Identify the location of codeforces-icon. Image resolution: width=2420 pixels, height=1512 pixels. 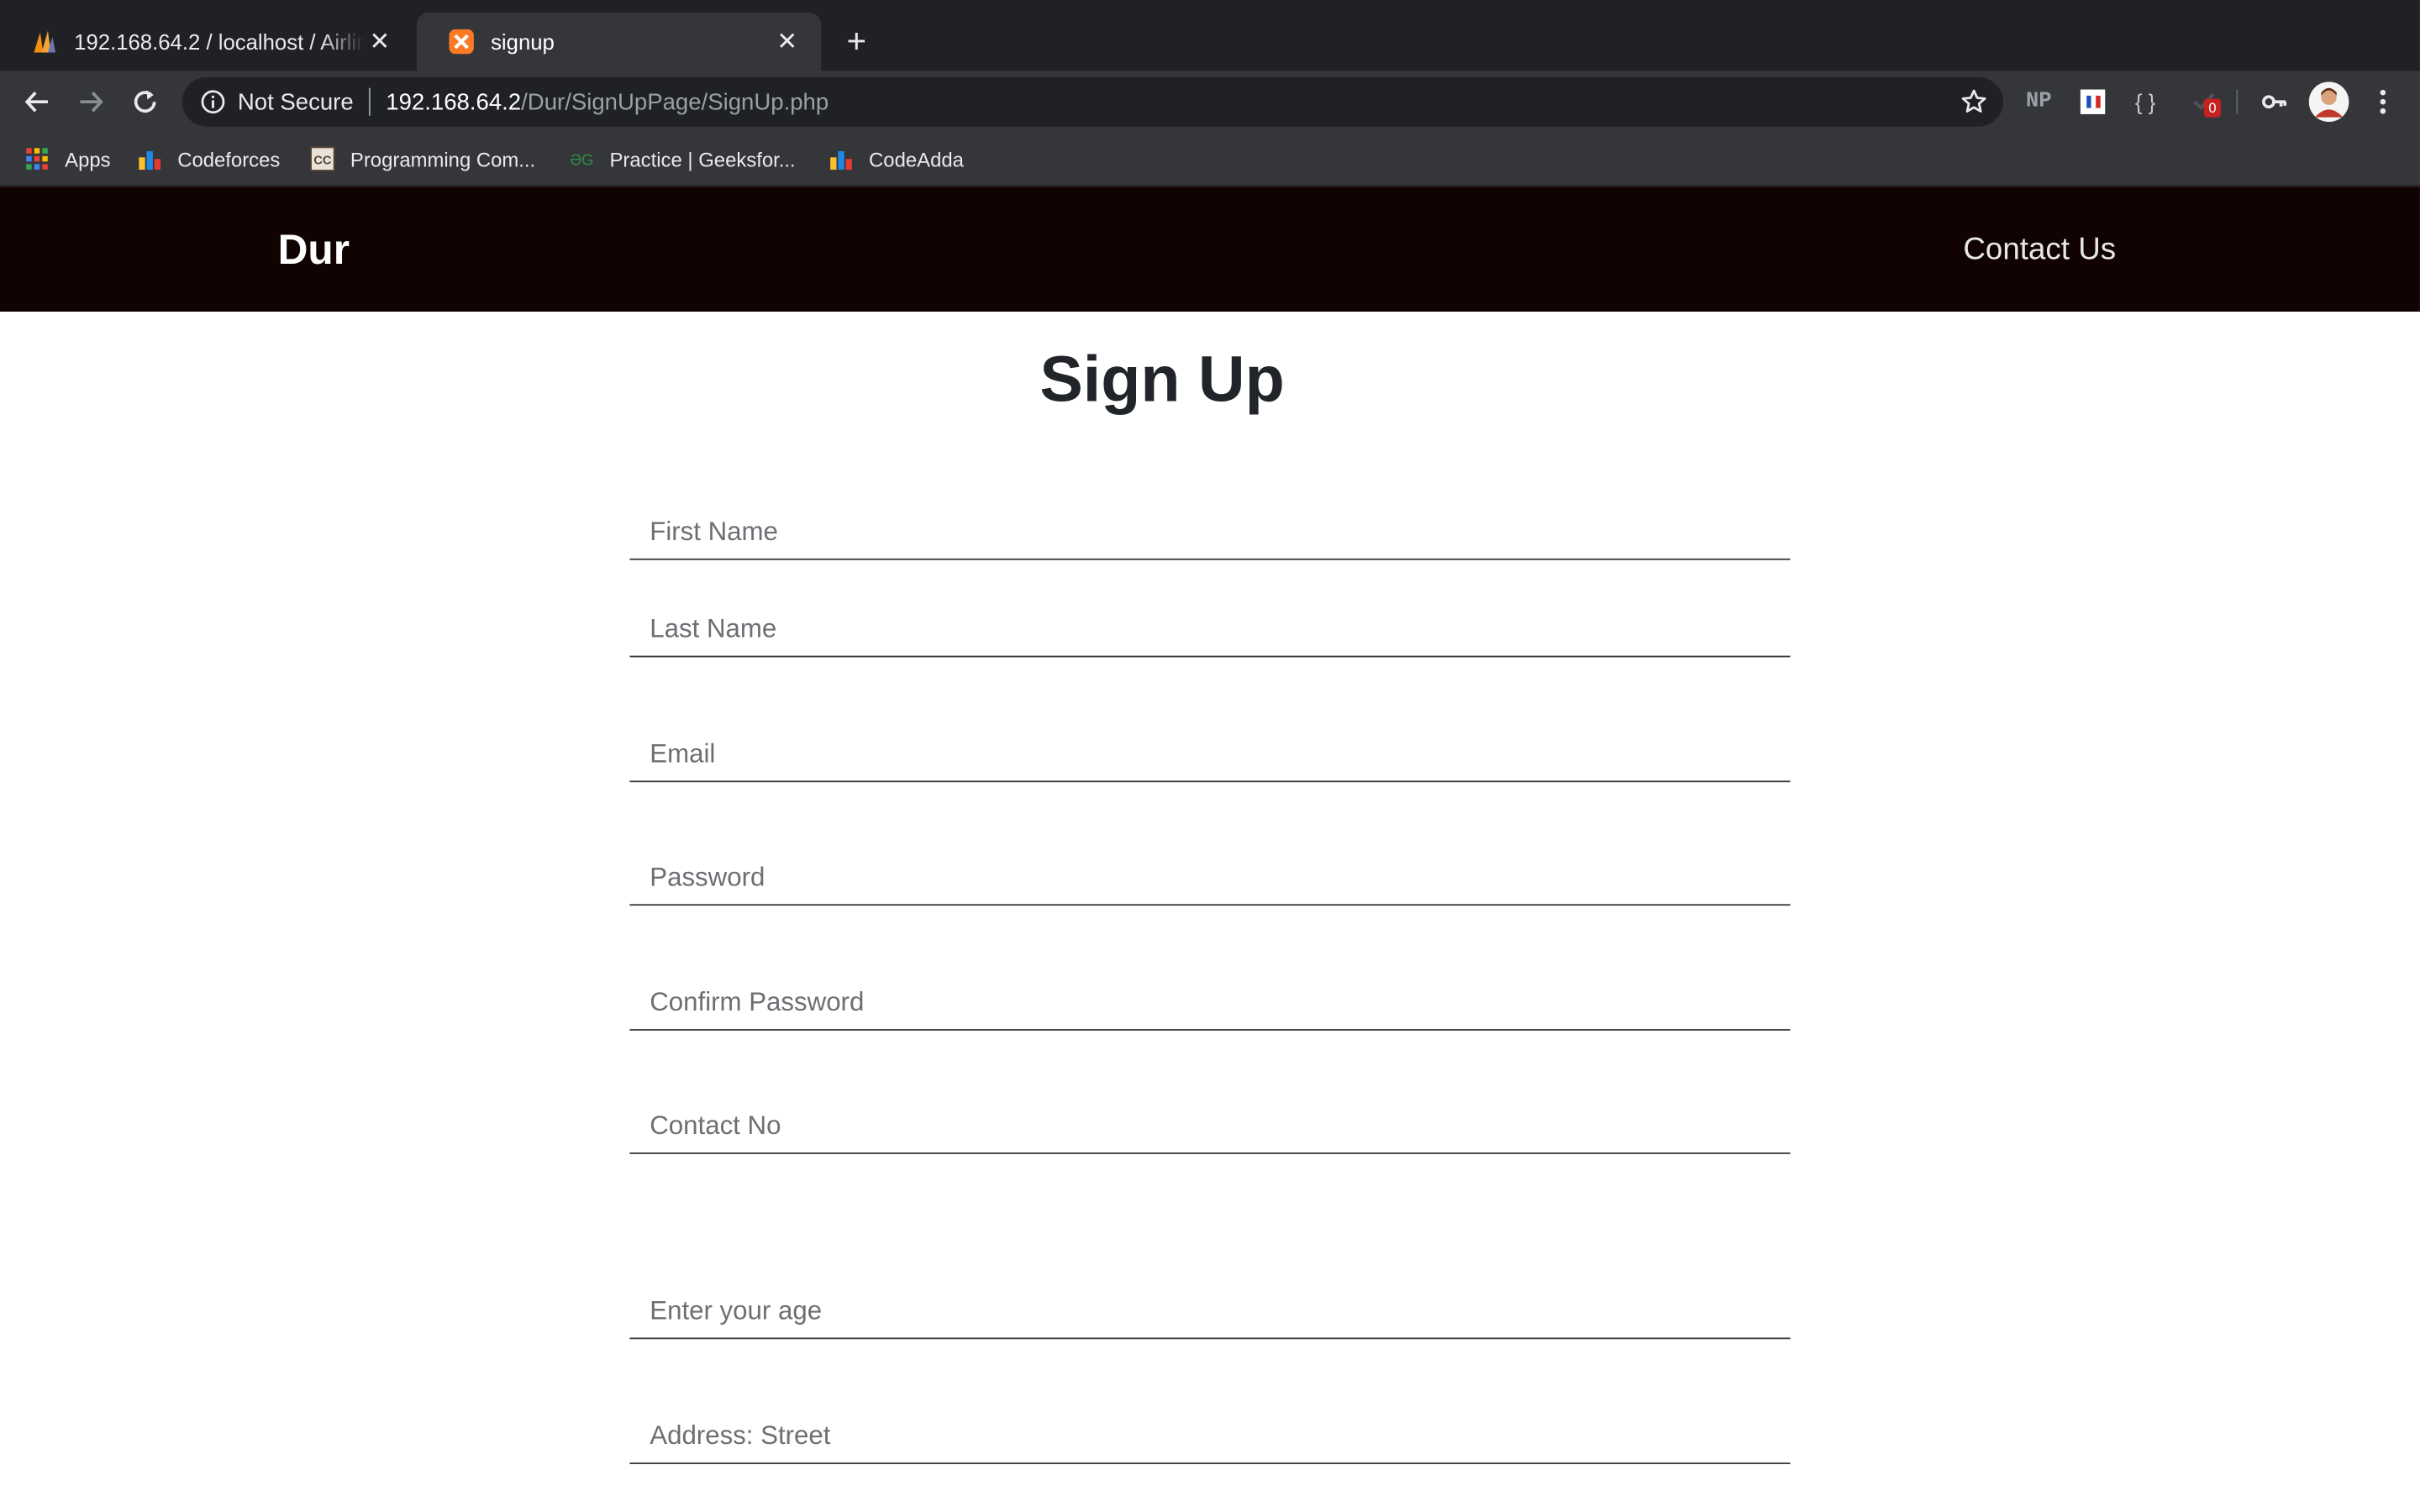
(149, 158).